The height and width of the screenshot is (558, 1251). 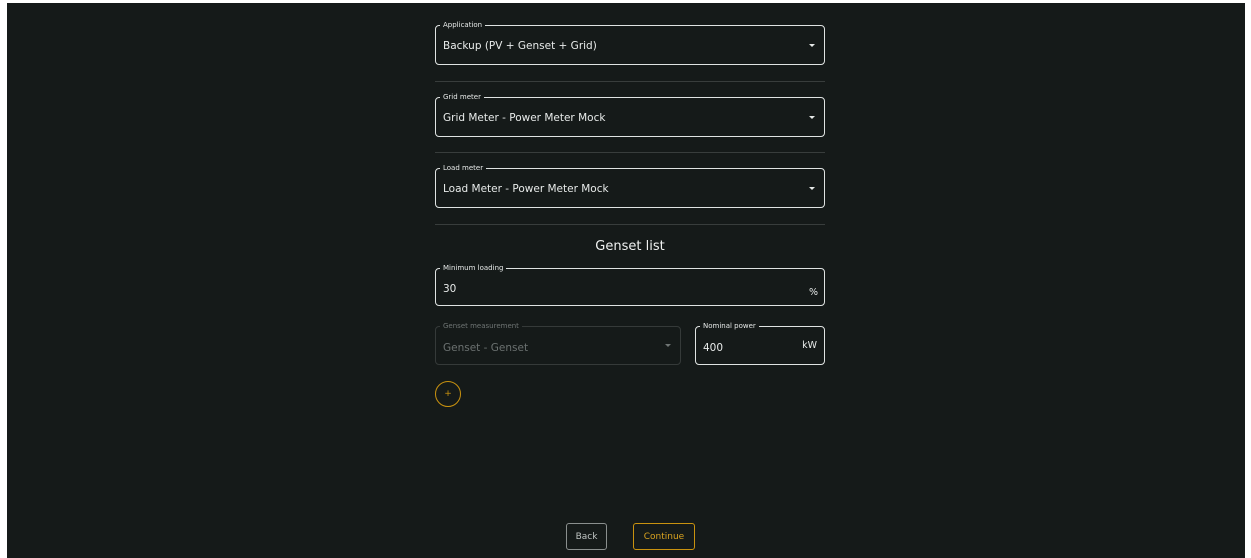 I want to click on grid-meter-label: Grid meter, so click(x=462, y=97).